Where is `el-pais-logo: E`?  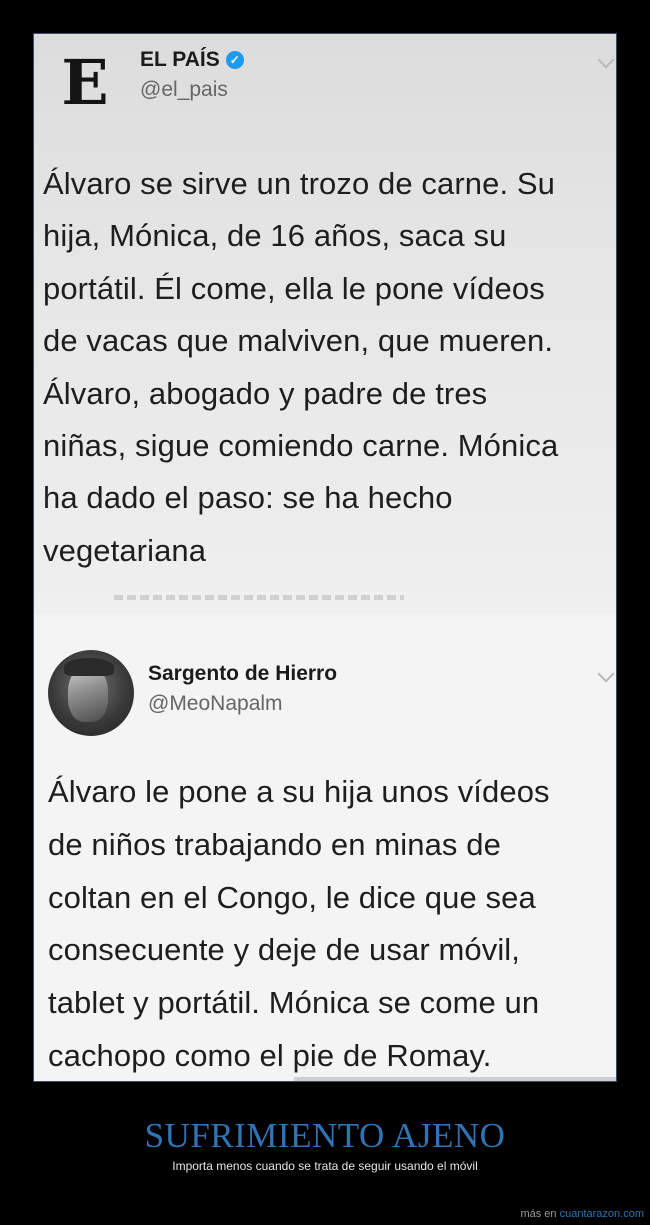 el-pais-logo: E is located at coordinates (85, 83).